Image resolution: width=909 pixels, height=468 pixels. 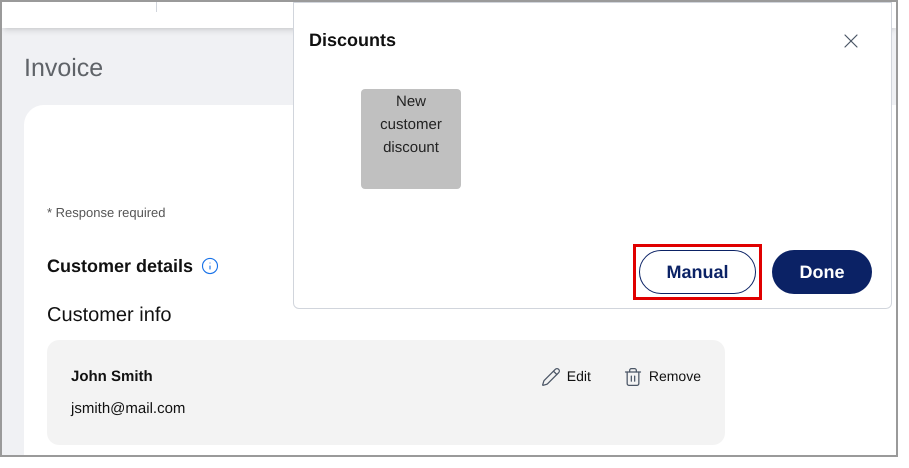 What do you see at coordinates (632, 376) in the screenshot?
I see `trash-icon` at bounding box center [632, 376].